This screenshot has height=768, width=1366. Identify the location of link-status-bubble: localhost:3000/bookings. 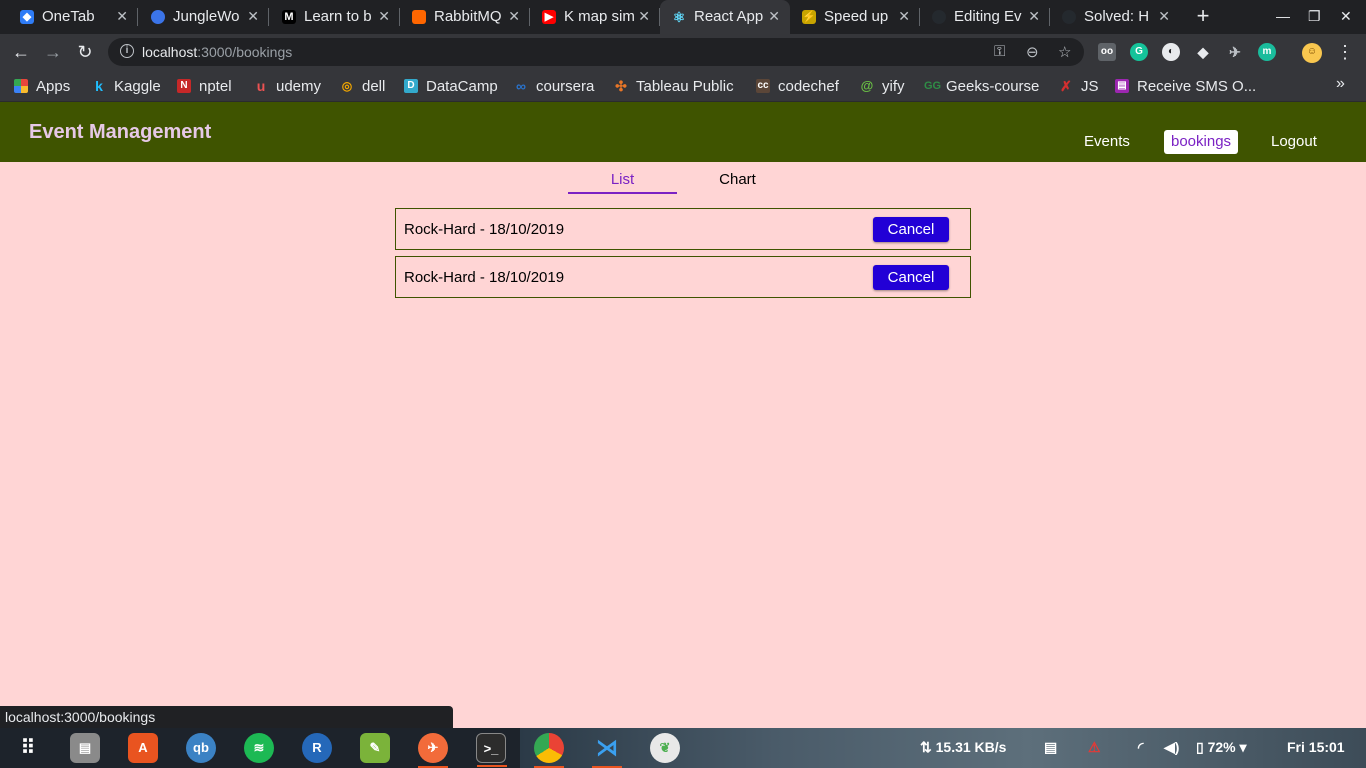
(226, 717).